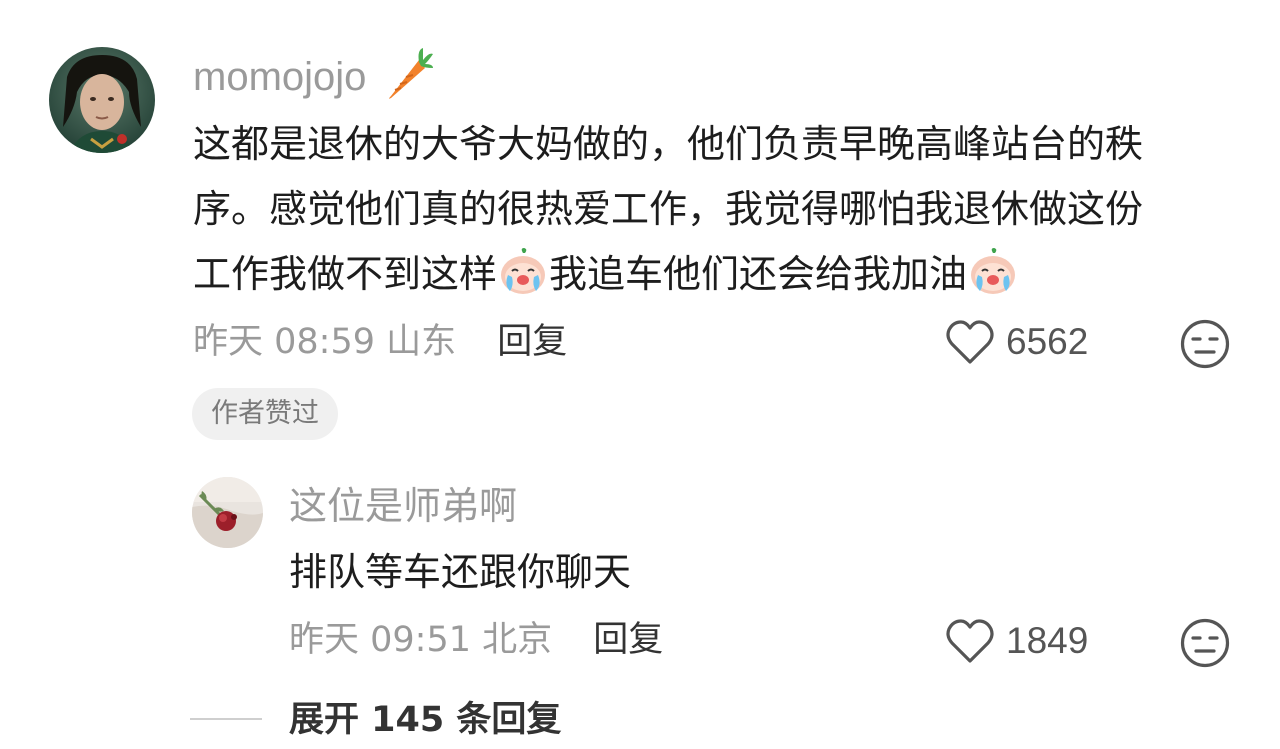 This screenshot has height=749, width=1280. I want to click on reply-time: 昨天 09:51, so click(380, 640).